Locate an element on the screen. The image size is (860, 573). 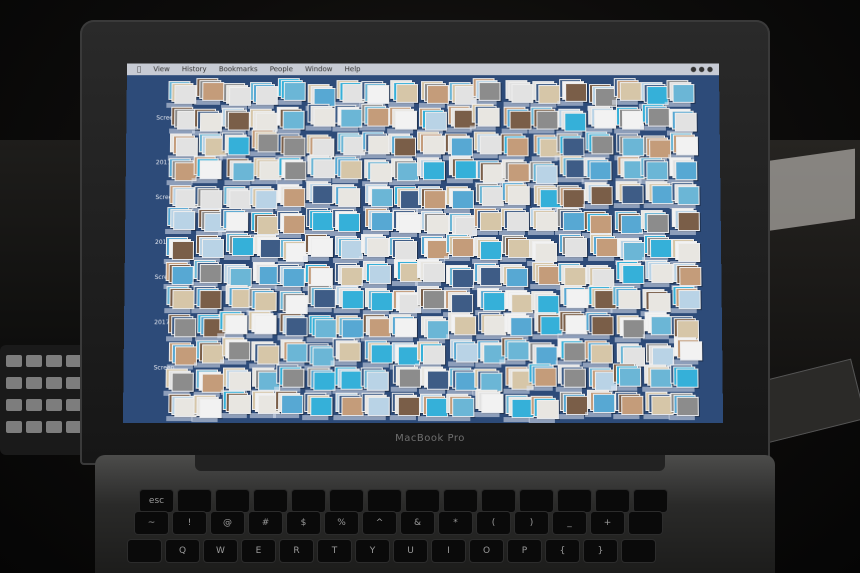
keyboard-key: E is located at coordinates (258, 551).